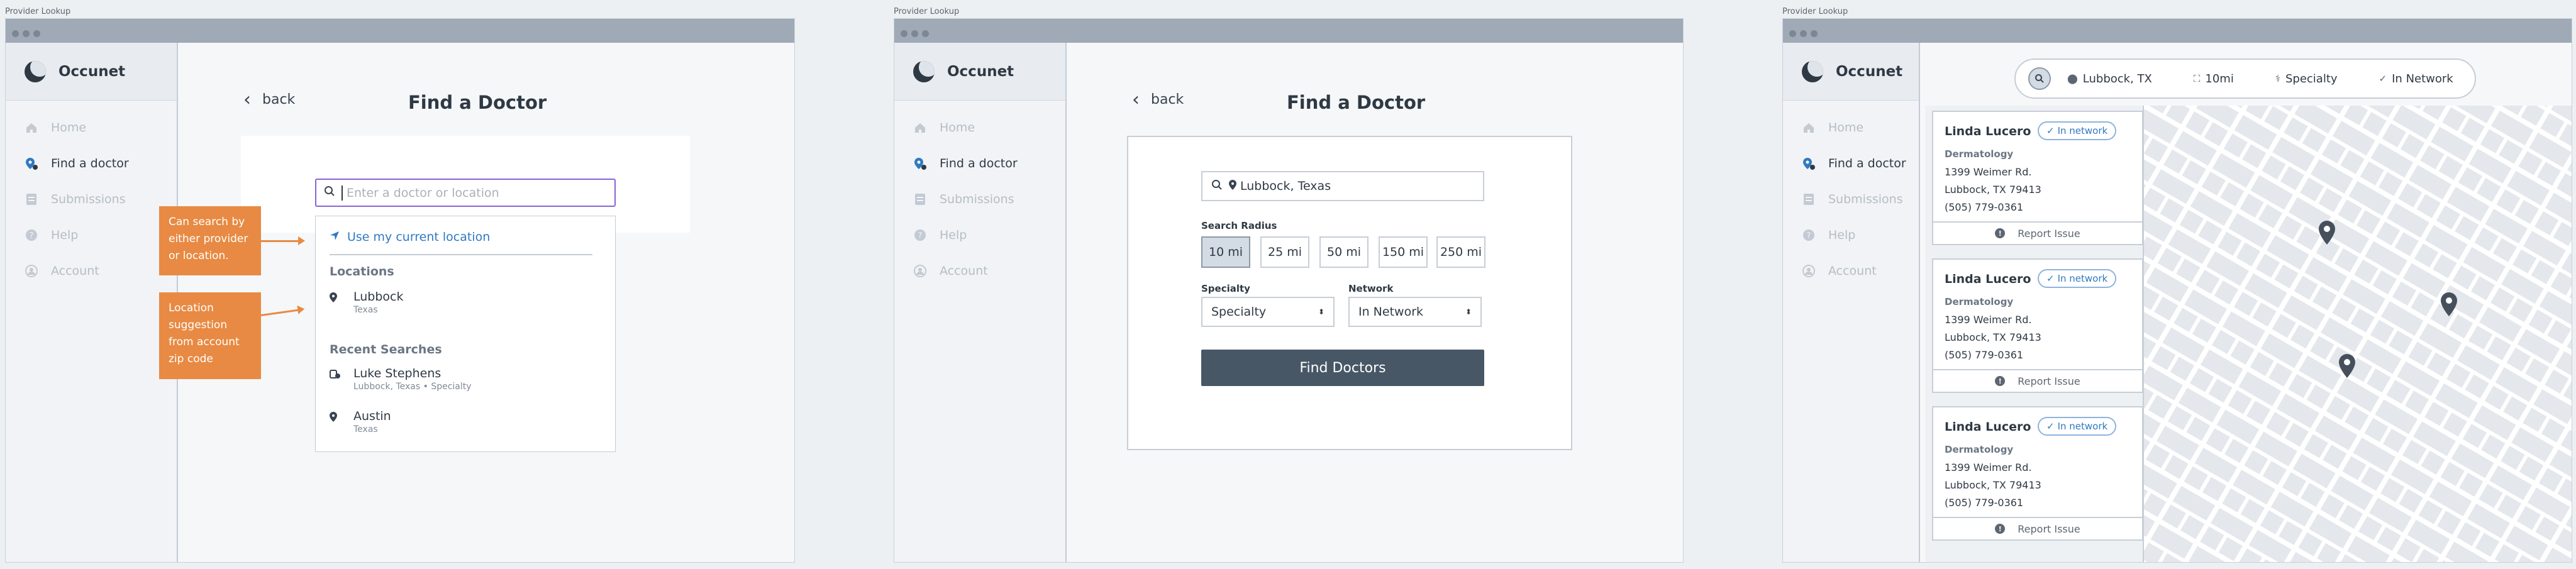  Describe the element at coordinates (2214, 79) in the screenshot. I see `filter-radius: ⛶ 10mi` at that location.